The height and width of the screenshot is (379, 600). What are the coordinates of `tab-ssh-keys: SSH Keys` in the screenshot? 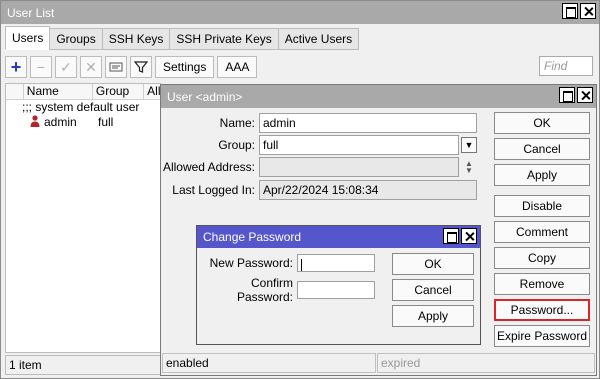 It's located at (136, 39).